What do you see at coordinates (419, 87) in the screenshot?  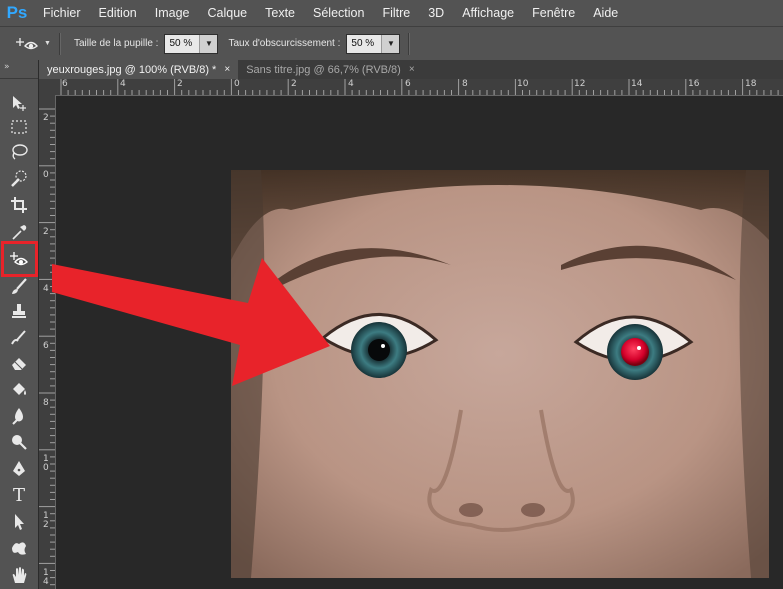 I see `horizontal-ruler: 6 4 2 0 2 4 6 8 10 12 14 16 18` at bounding box center [419, 87].